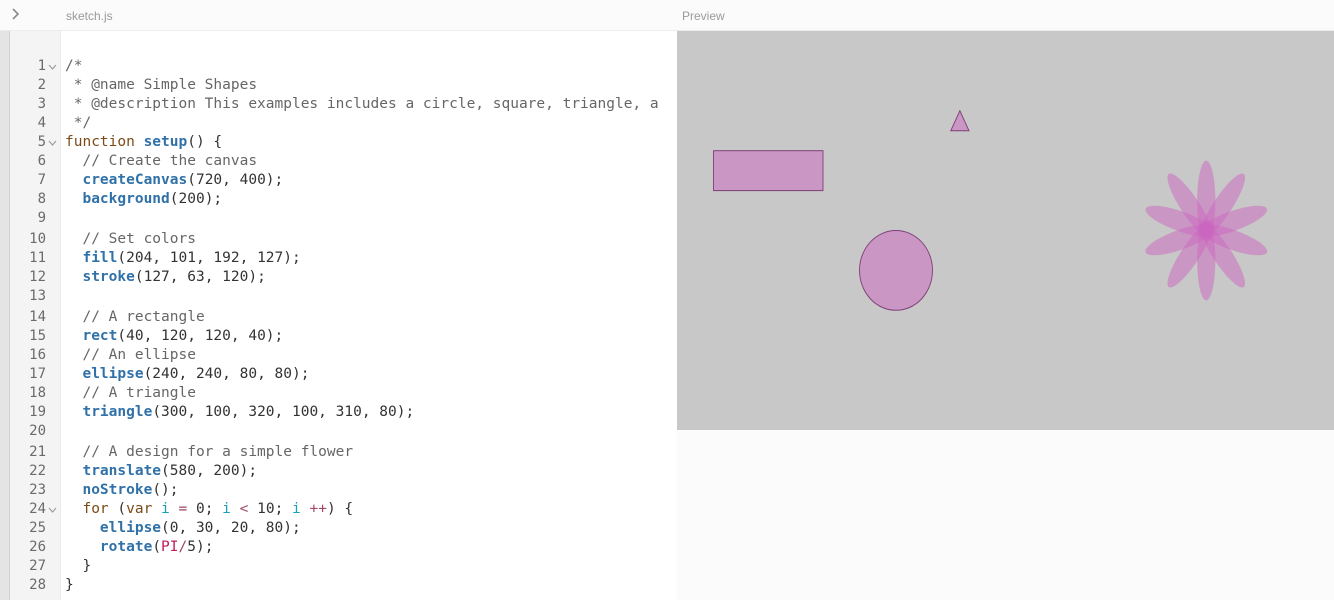 This screenshot has width=1334, height=600. I want to click on code-line: 4 */, so click(338, 123).